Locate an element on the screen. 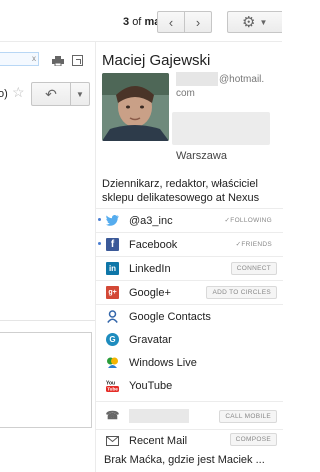  service-label: Google Contacts is located at coordinates (170, 316).